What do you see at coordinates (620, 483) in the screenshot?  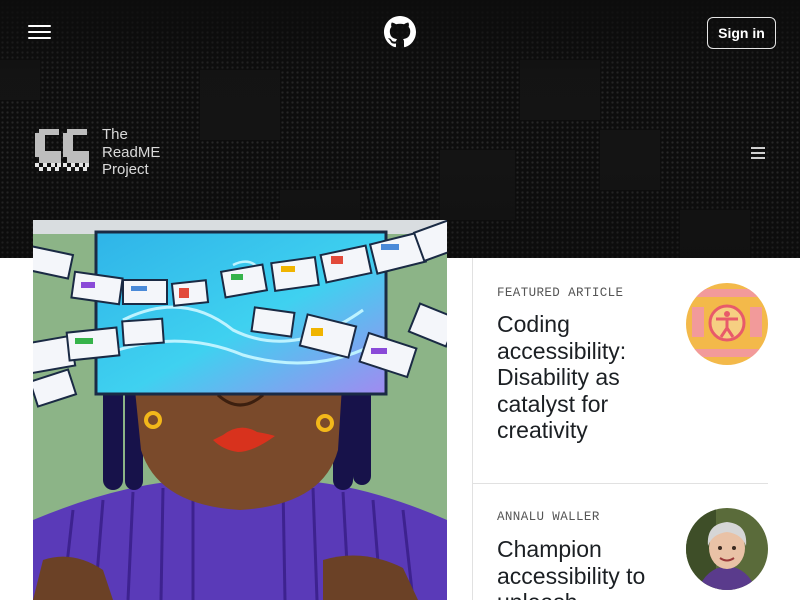 I see `article-divider` at bounding box center [620, 483].